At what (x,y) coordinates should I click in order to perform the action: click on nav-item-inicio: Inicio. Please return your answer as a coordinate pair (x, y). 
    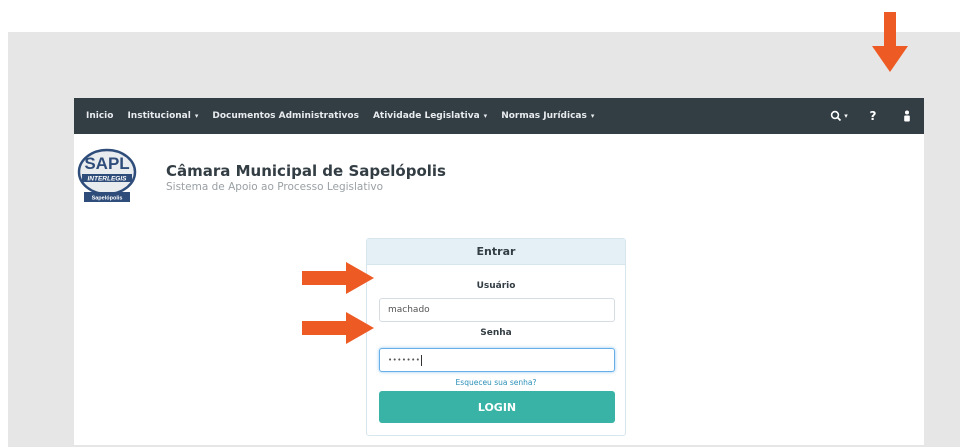
    Looking at the image, I should click on (97, 116).